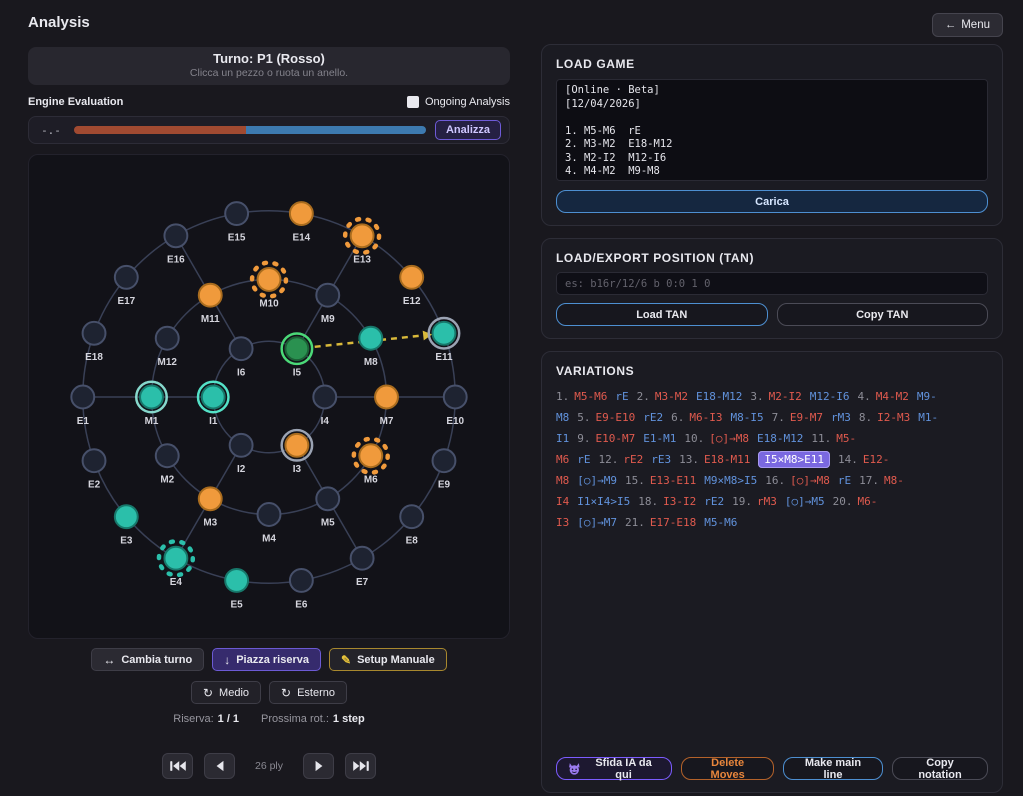 The height and width of the screenshot is (796, 1023). What do you see at coordinates (371, 456) in the screenshot?
I see `node-M6` at bounding box center [371, 456].